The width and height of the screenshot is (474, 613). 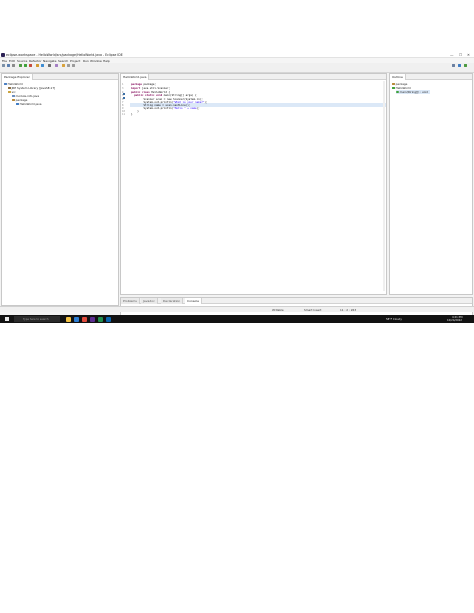 I want to click on run-icon, so click(x=25, y=65).